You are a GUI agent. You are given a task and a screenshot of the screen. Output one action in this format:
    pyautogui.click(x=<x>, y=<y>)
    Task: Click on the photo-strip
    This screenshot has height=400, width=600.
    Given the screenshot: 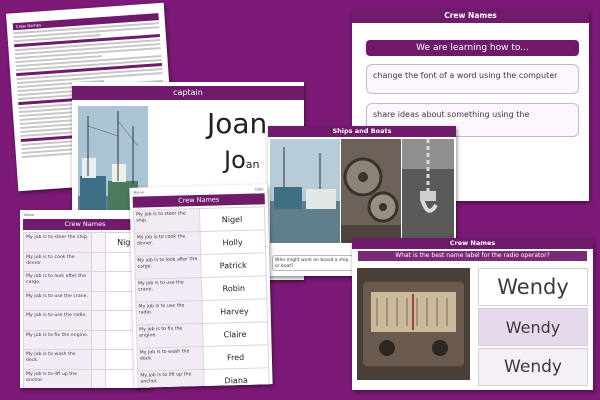 What is the action you would take?
    pyautogui.click(x=362, y=191)
    